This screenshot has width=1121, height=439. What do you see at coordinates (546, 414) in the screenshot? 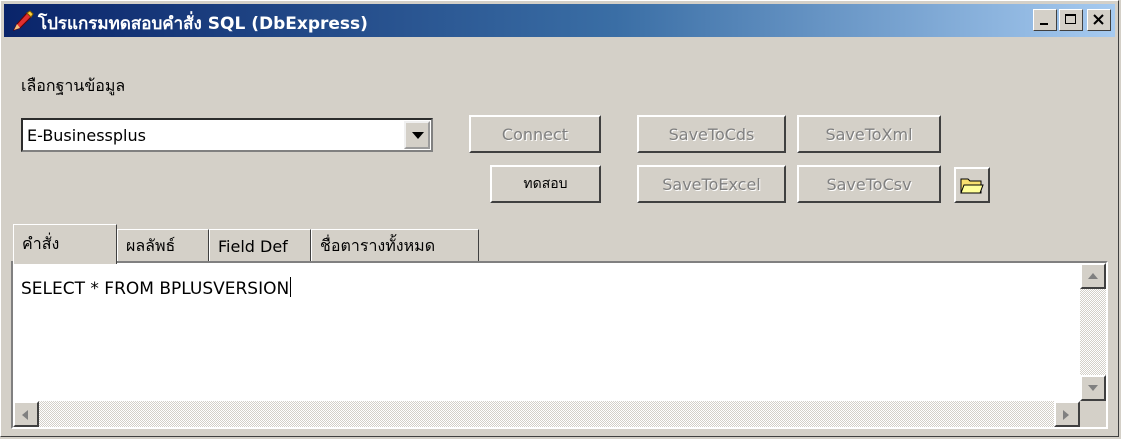
I see `horizontal-scrollbar` at bounding box center [546, 414].